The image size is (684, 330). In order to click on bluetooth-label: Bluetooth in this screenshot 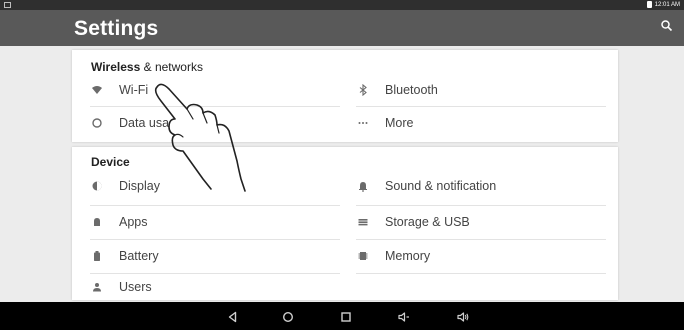, I will do `click(411, 90)`.